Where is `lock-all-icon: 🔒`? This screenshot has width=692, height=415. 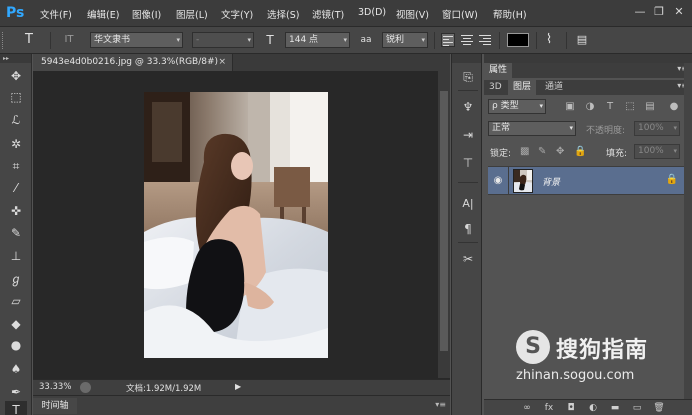
lock-all-icon: 🔒 is located at coordinates (580, 151).